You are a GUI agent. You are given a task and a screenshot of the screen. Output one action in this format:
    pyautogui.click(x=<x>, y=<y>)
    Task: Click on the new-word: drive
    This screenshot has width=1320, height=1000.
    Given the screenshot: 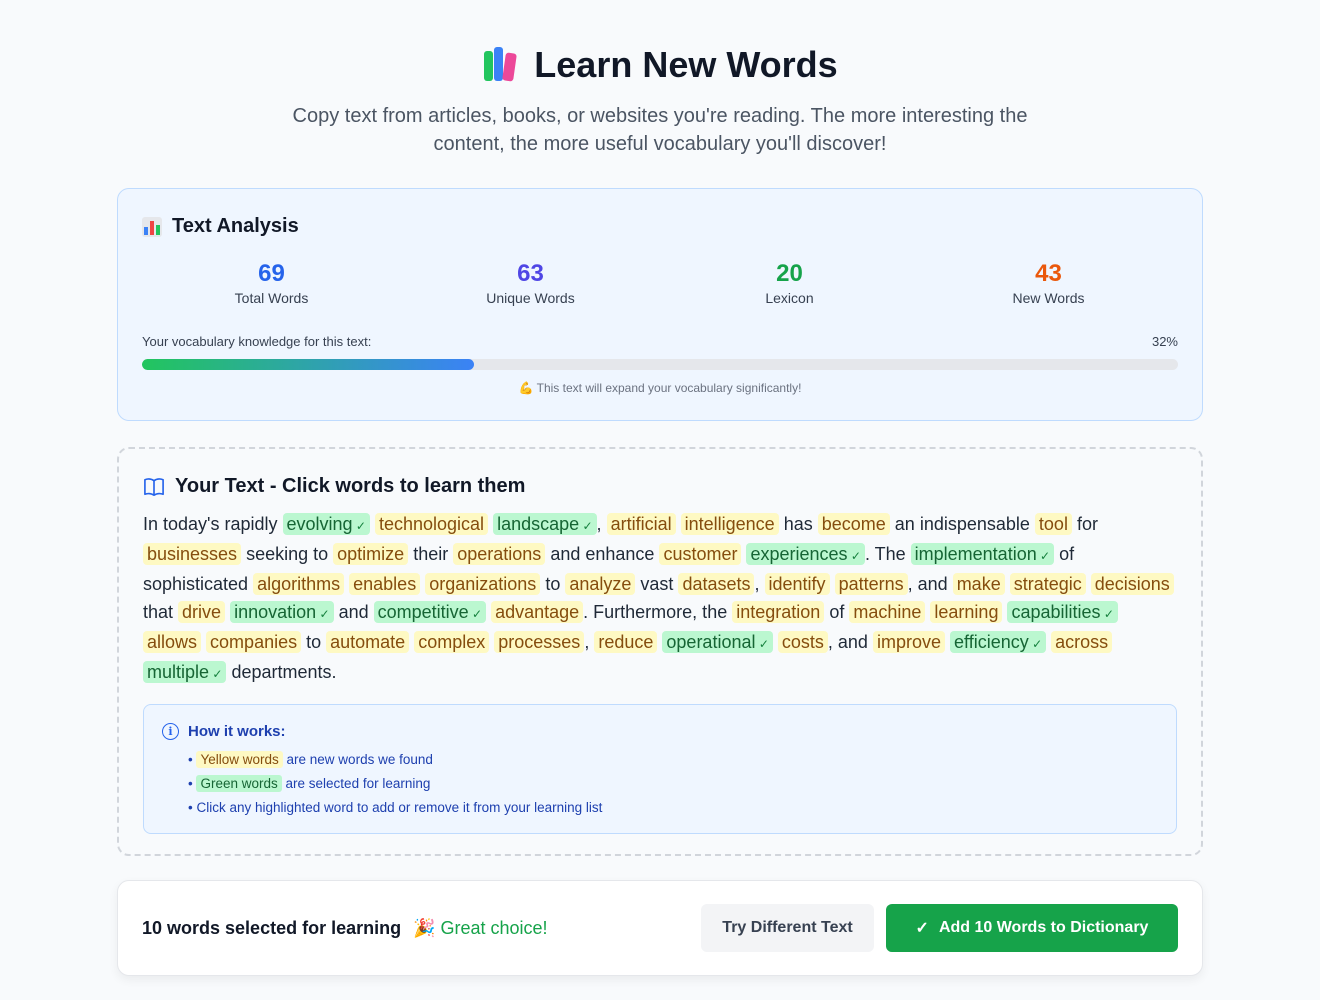 What is the action you would take?
    pyautogui.click(x=202, y=612)
    